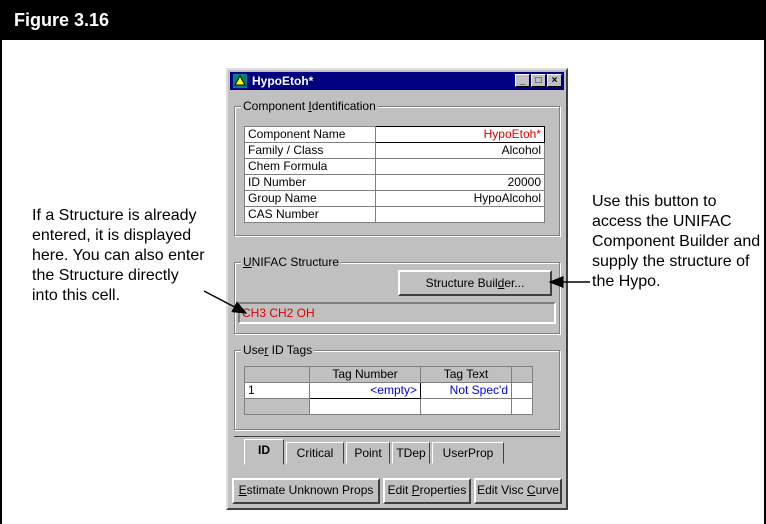 This screenshot has height=524, width=766. Describe the element at coordinates (396, 295) in the screenshot. I see `callout-arrows` at that location.